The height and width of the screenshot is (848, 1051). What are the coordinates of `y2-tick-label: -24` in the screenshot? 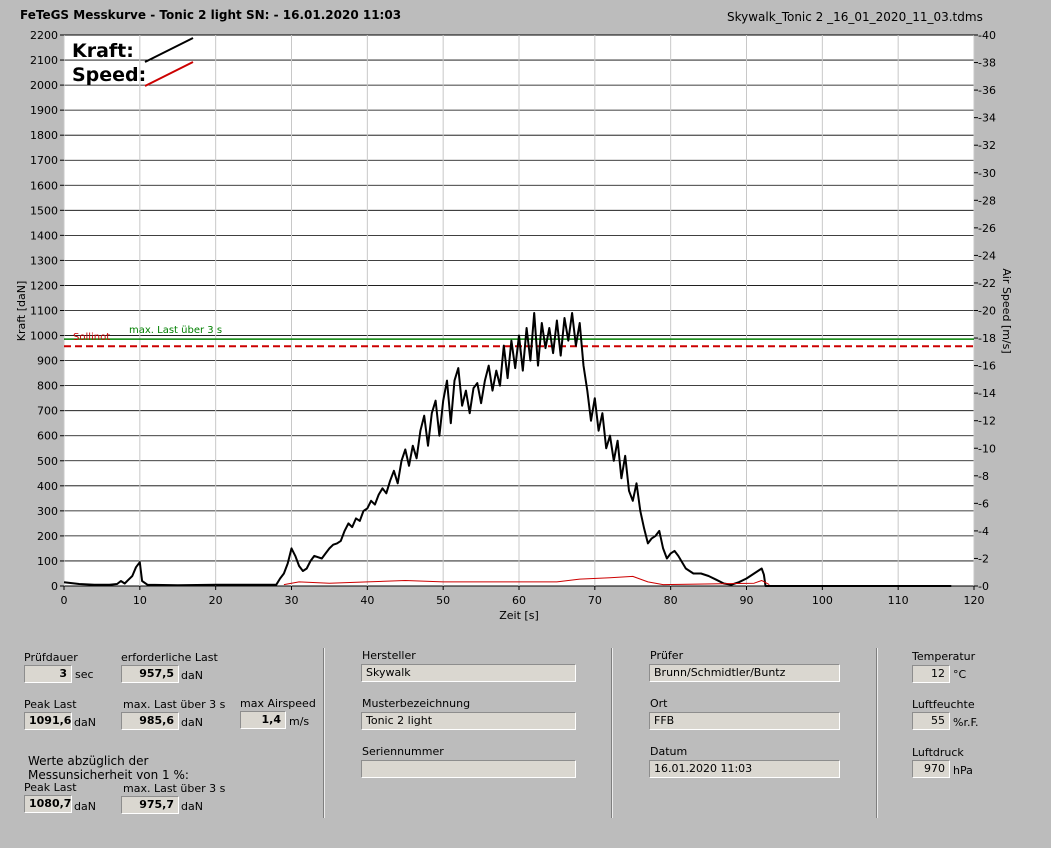 It's located at (987, 255).